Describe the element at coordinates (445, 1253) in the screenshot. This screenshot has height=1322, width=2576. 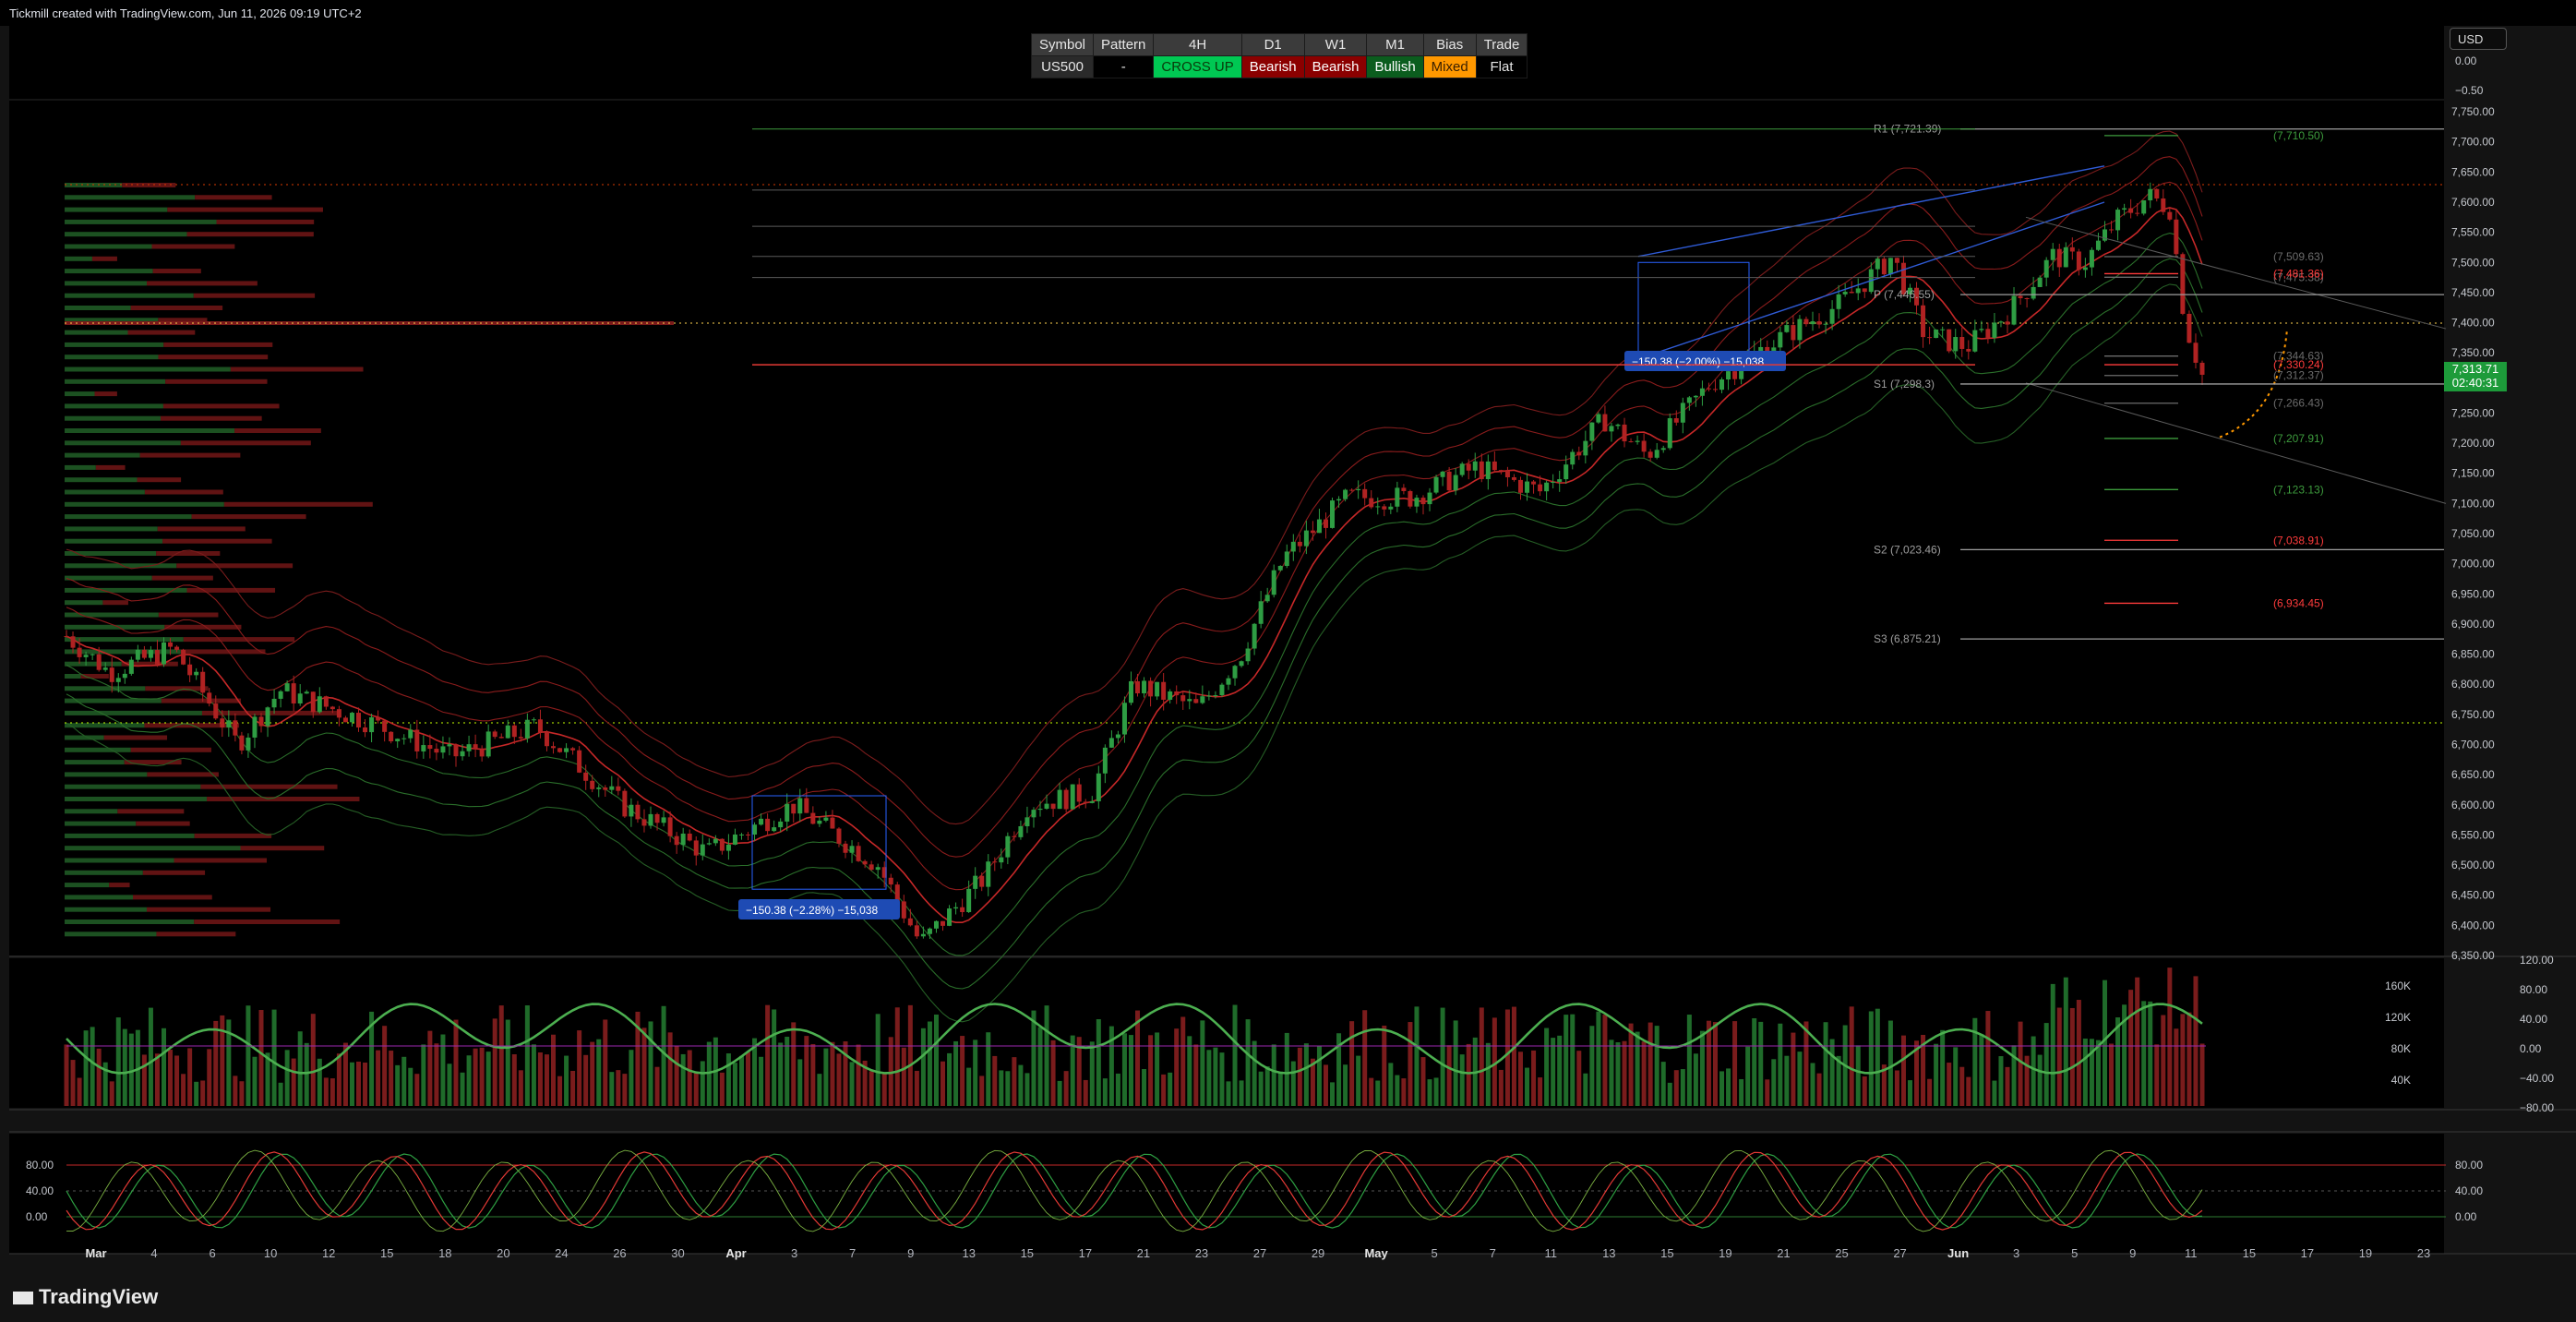
I see `x-axis-tick: 18` at that location.